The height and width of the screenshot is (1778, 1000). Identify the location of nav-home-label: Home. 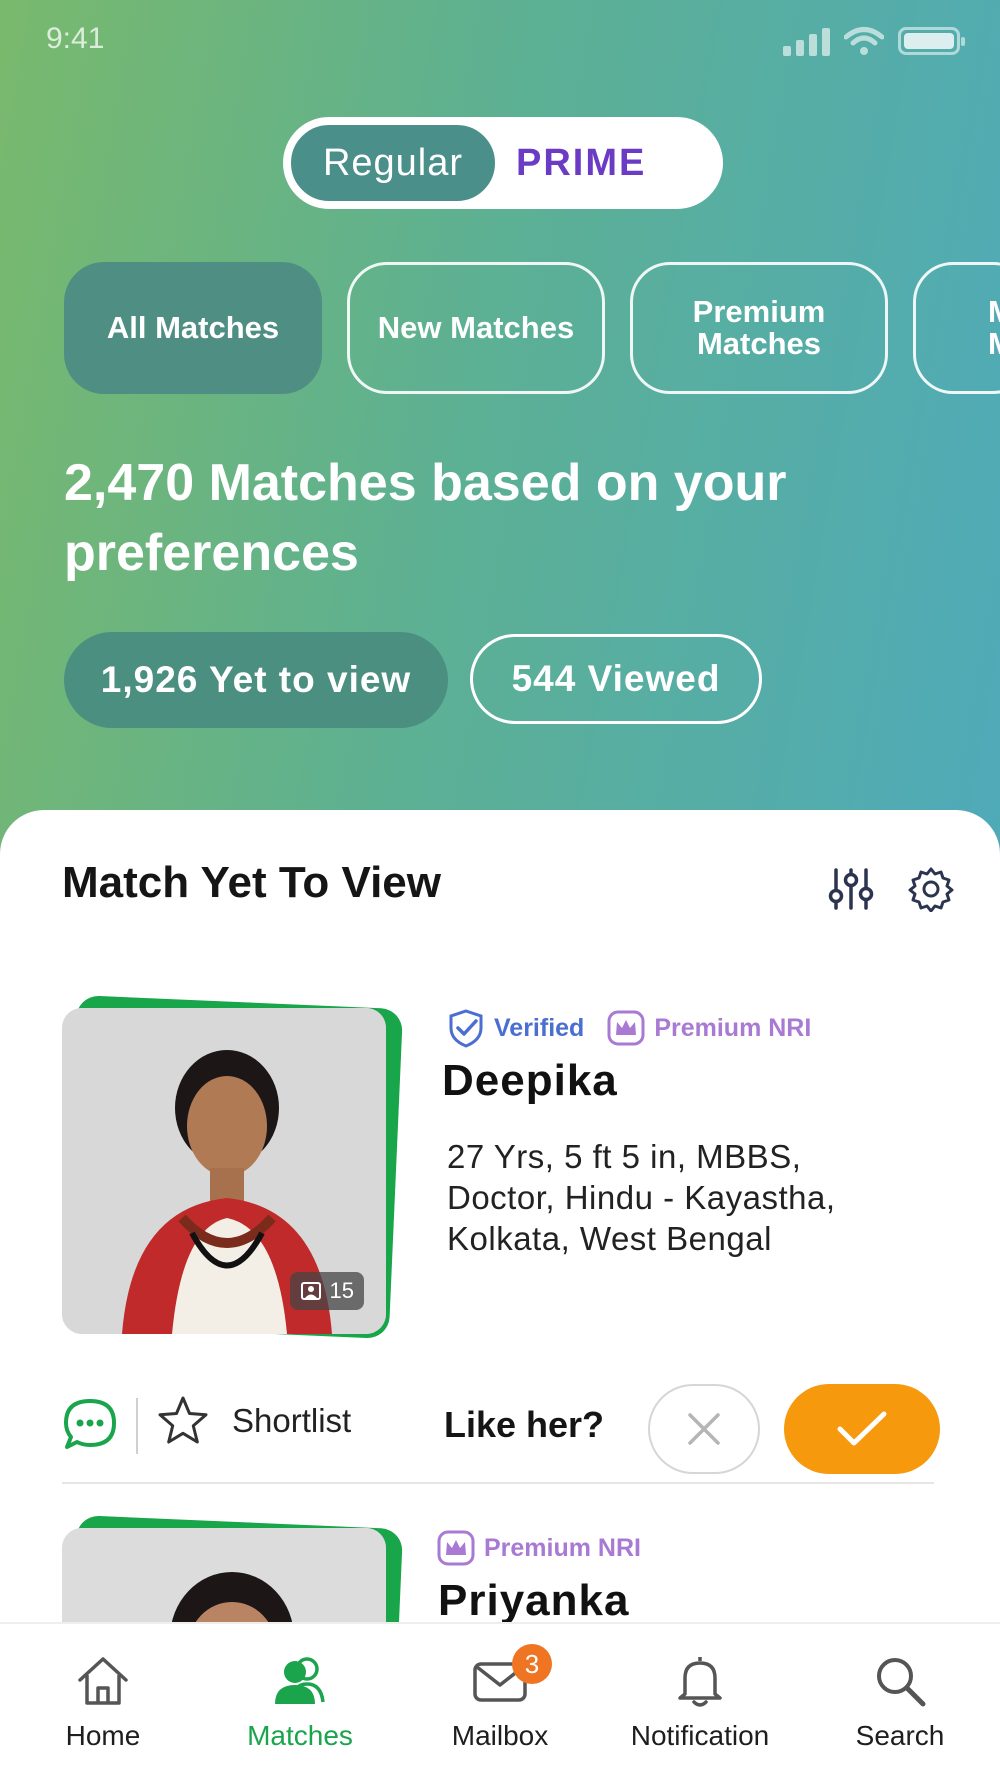
(103, 1735).